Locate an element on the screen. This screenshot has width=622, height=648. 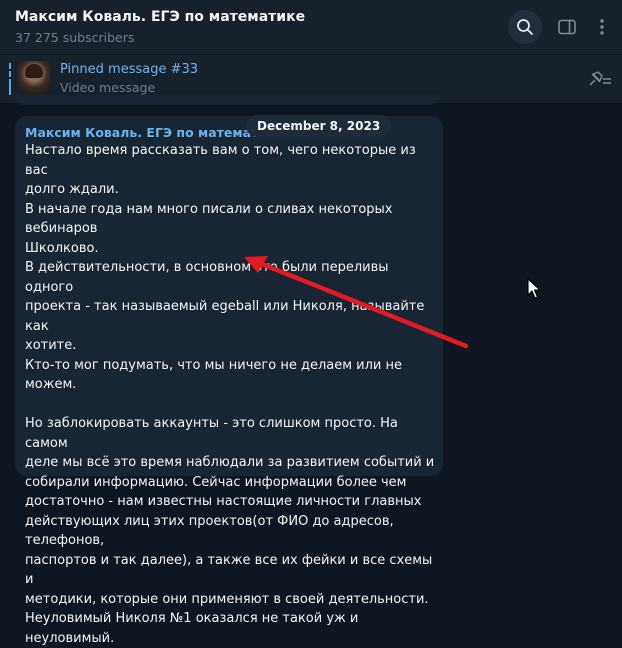
search-button is located at coordinates (525, 27).